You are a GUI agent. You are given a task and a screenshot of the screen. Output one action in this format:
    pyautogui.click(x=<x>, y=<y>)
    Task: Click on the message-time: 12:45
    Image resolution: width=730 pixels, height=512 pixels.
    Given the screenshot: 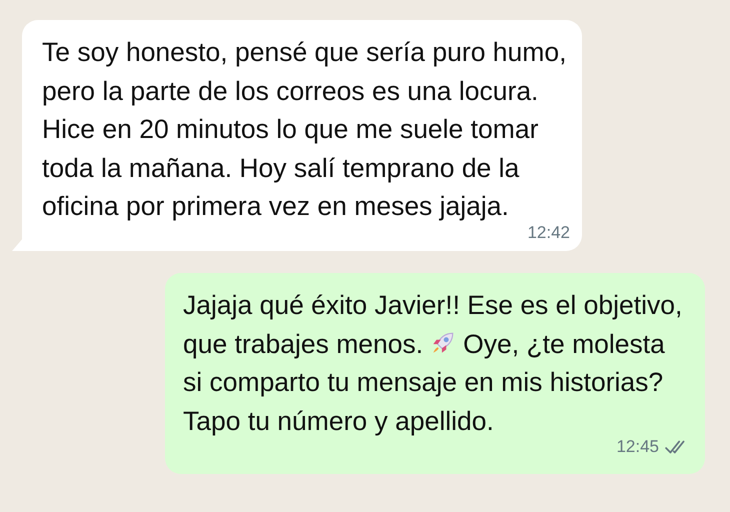 What is the action you would take?
    pyautogui.click(x=637, y=447)
    